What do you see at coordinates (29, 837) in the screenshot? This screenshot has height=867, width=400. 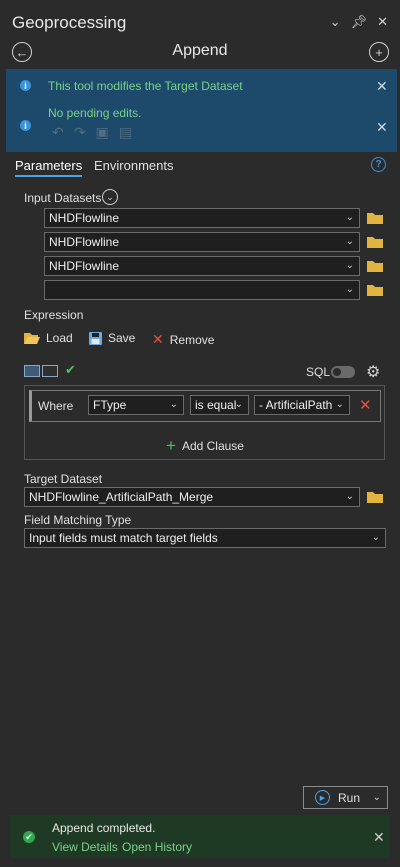 I see `success-icon: ✔` at bounding box center [29, 837].